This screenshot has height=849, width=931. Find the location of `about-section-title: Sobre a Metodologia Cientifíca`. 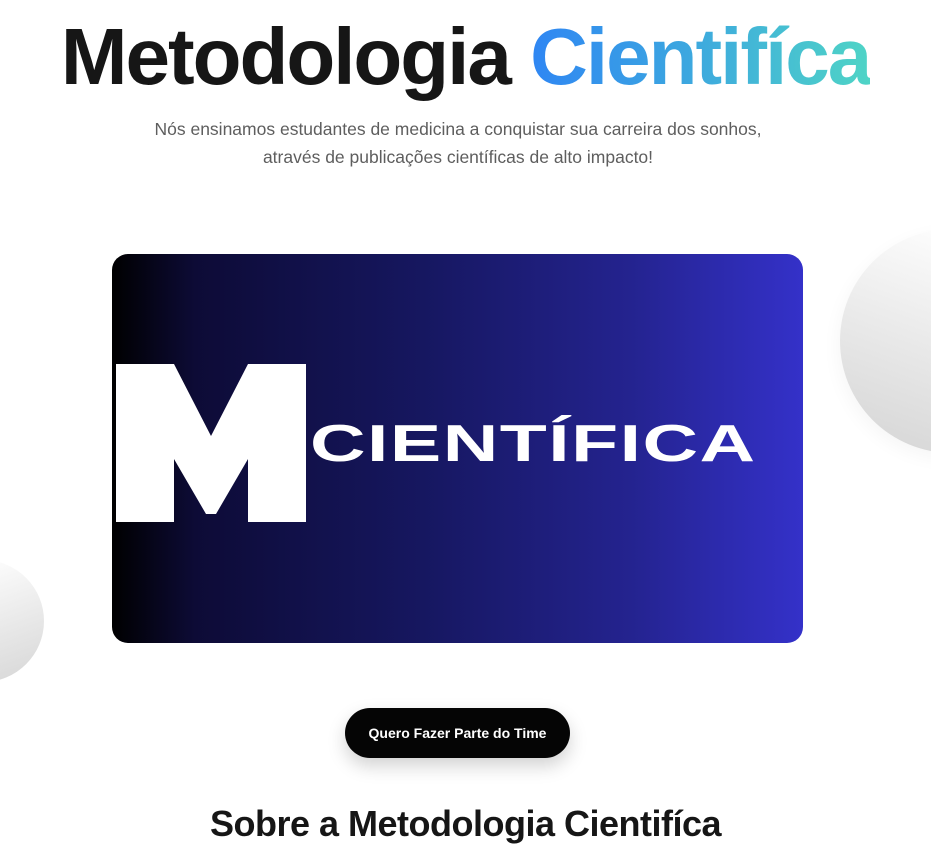

about-section-title: Sobre a Metodologia Cientifíca is located at coordinates (465, 823).